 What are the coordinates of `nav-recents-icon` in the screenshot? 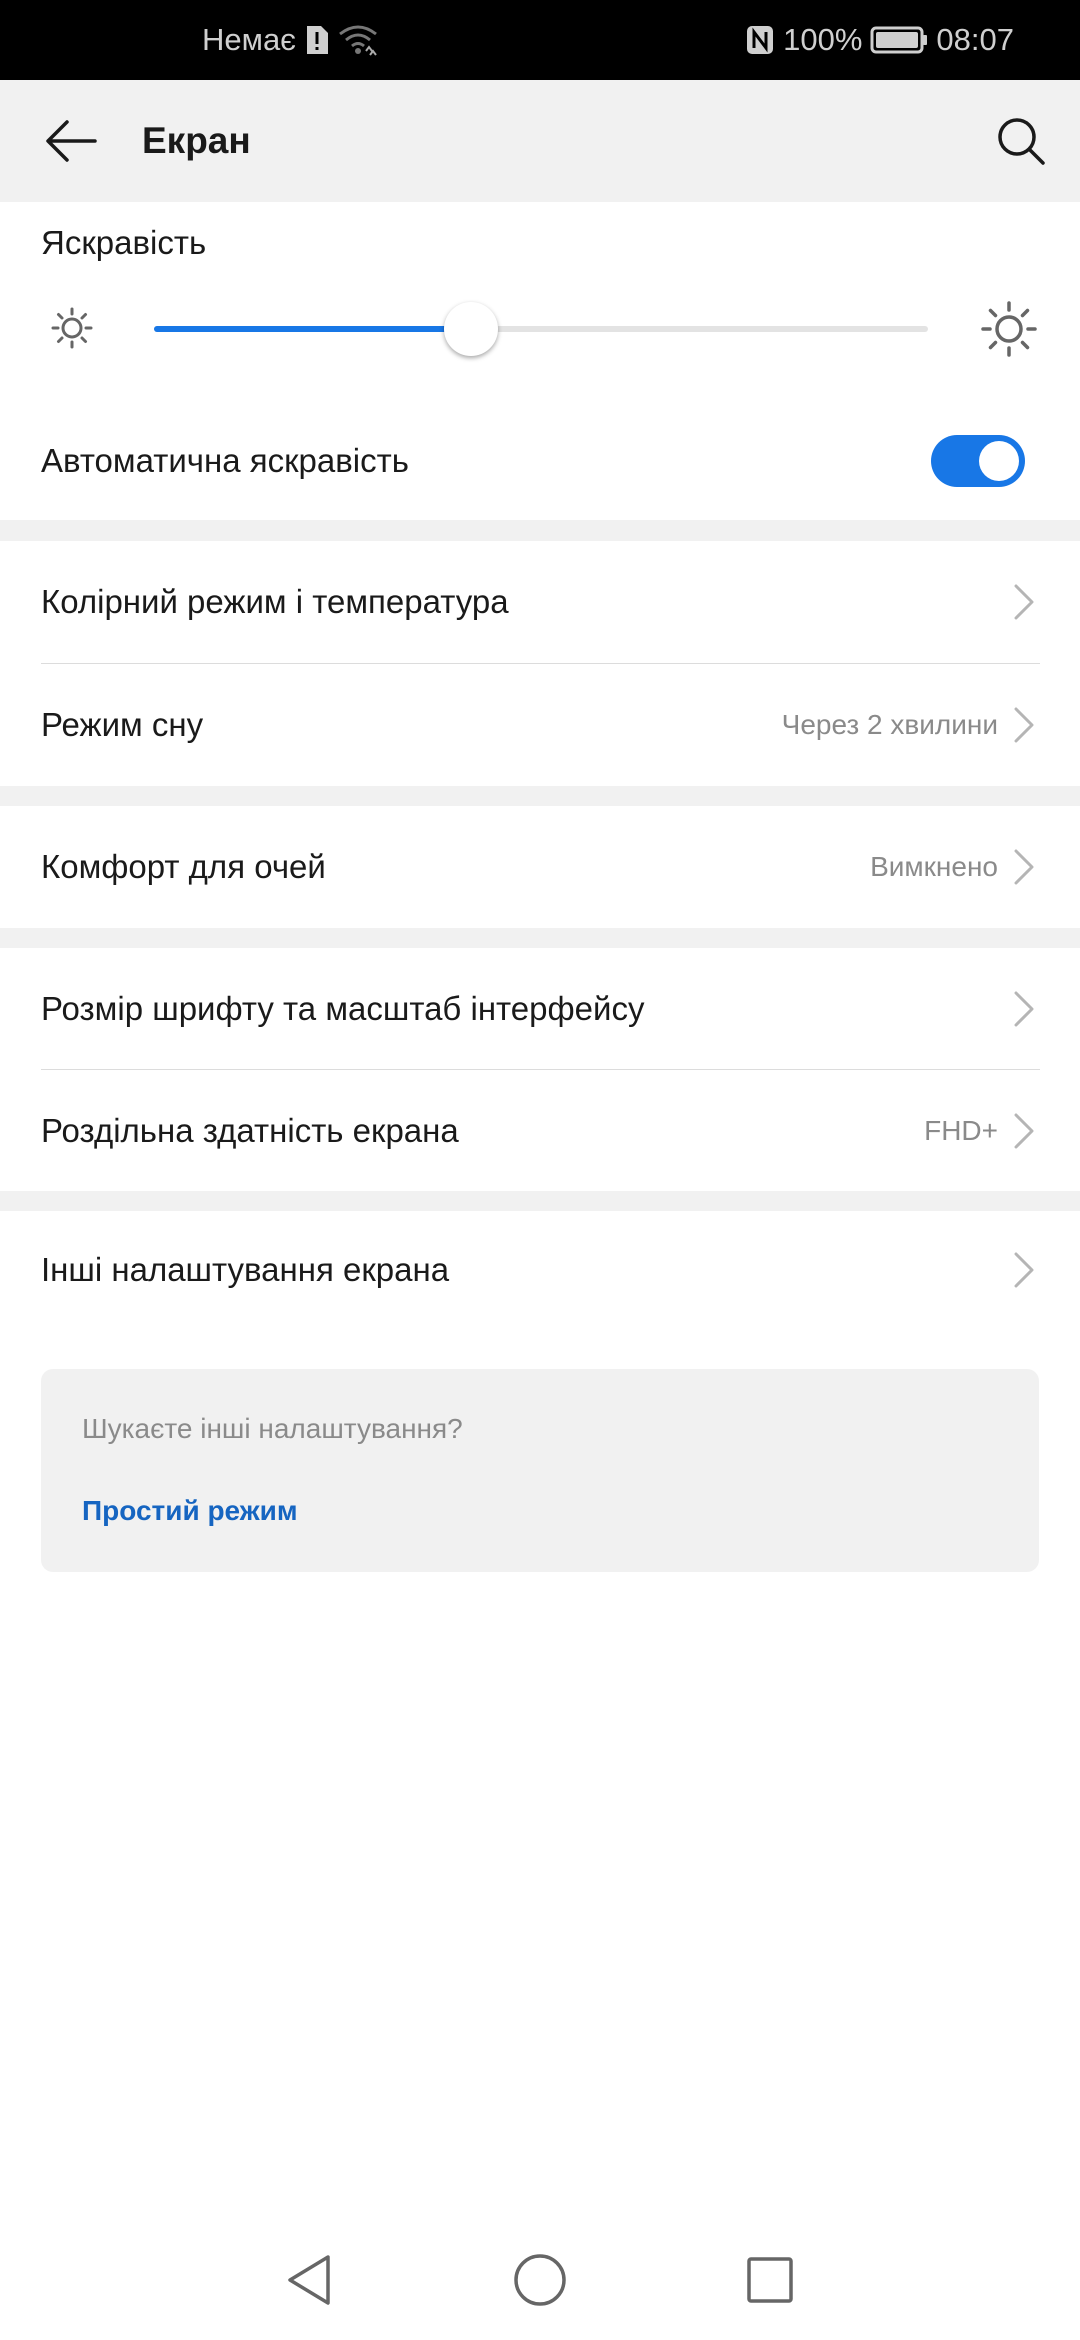 It's located at (770, 2280).